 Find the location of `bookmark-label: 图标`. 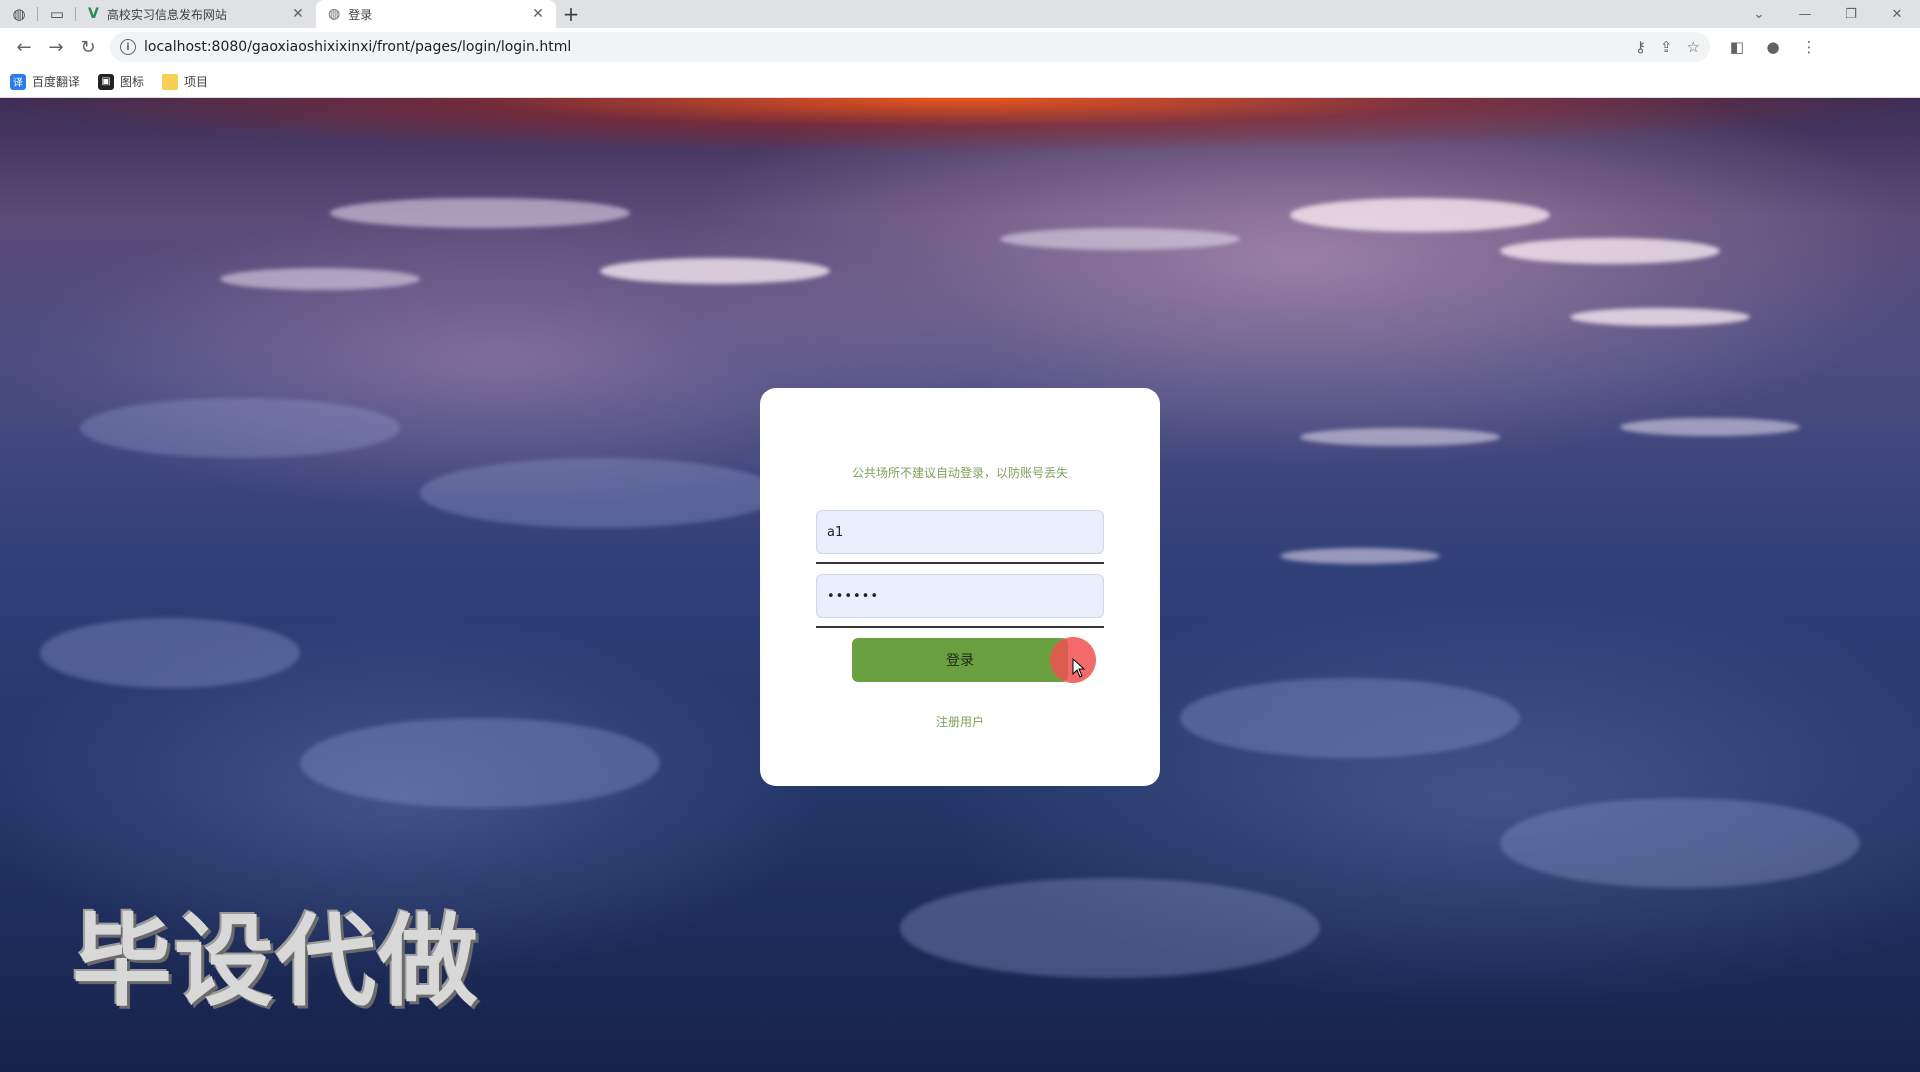

bookmark-label: 图标 is located at coordinates (132, 82).